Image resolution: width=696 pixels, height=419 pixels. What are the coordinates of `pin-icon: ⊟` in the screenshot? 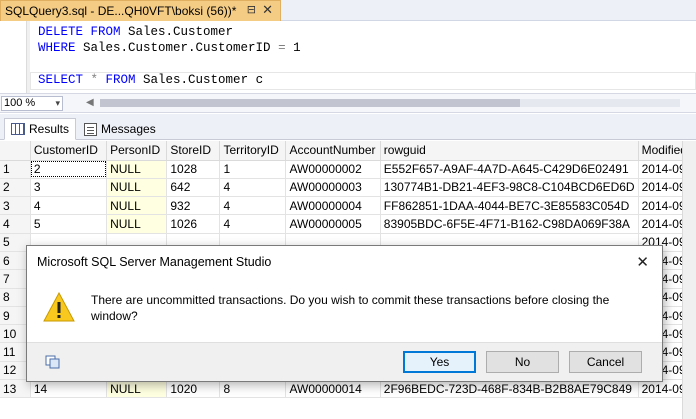 It's located at (251, 9).